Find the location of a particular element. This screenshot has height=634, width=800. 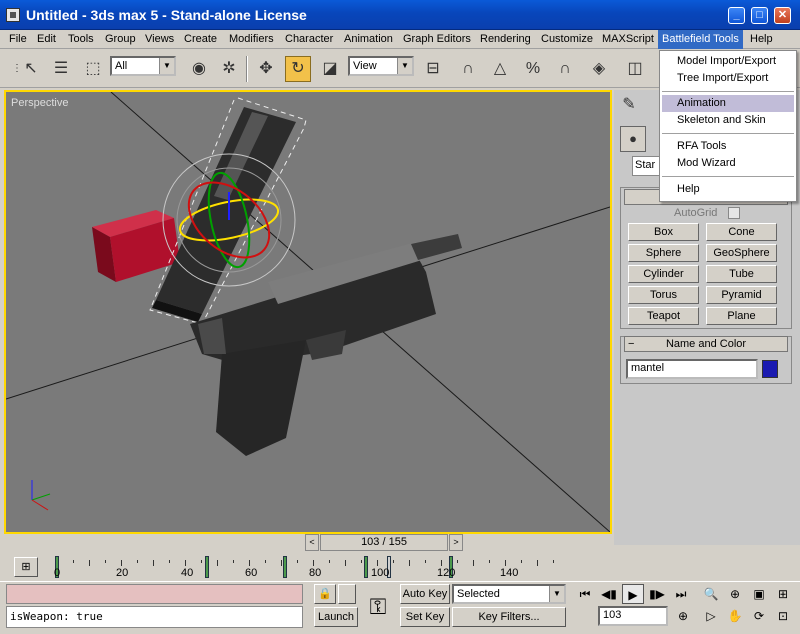

bind-to-space-warp-icon: ✲ is located at coordinates (229, 69).